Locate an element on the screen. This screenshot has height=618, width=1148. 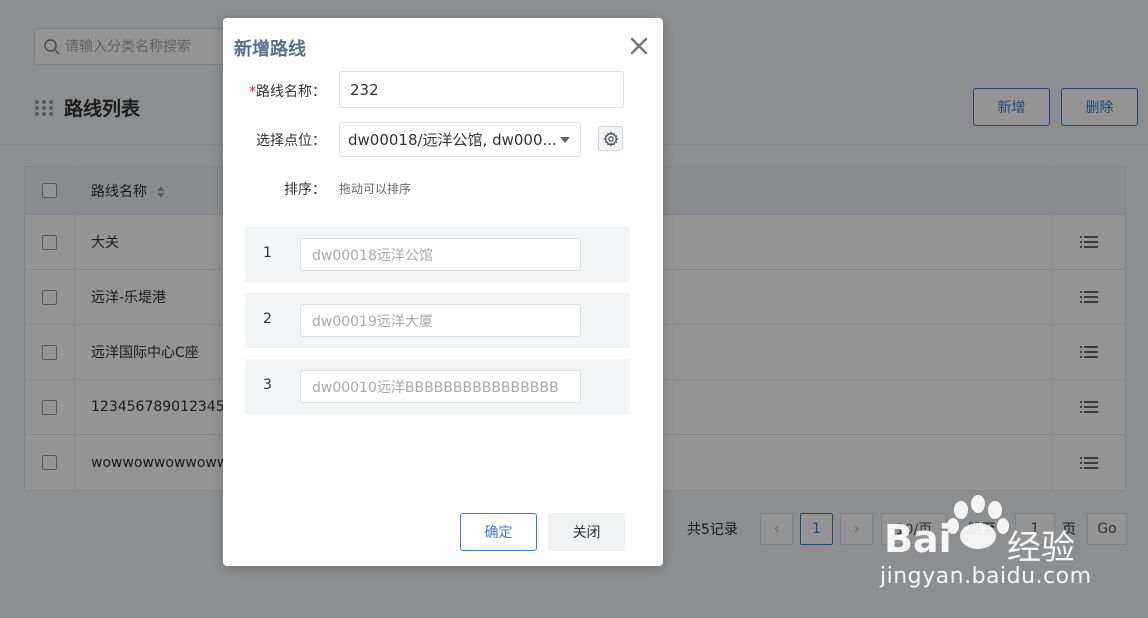
caret-down-icon is located at coordinates (565, 139).